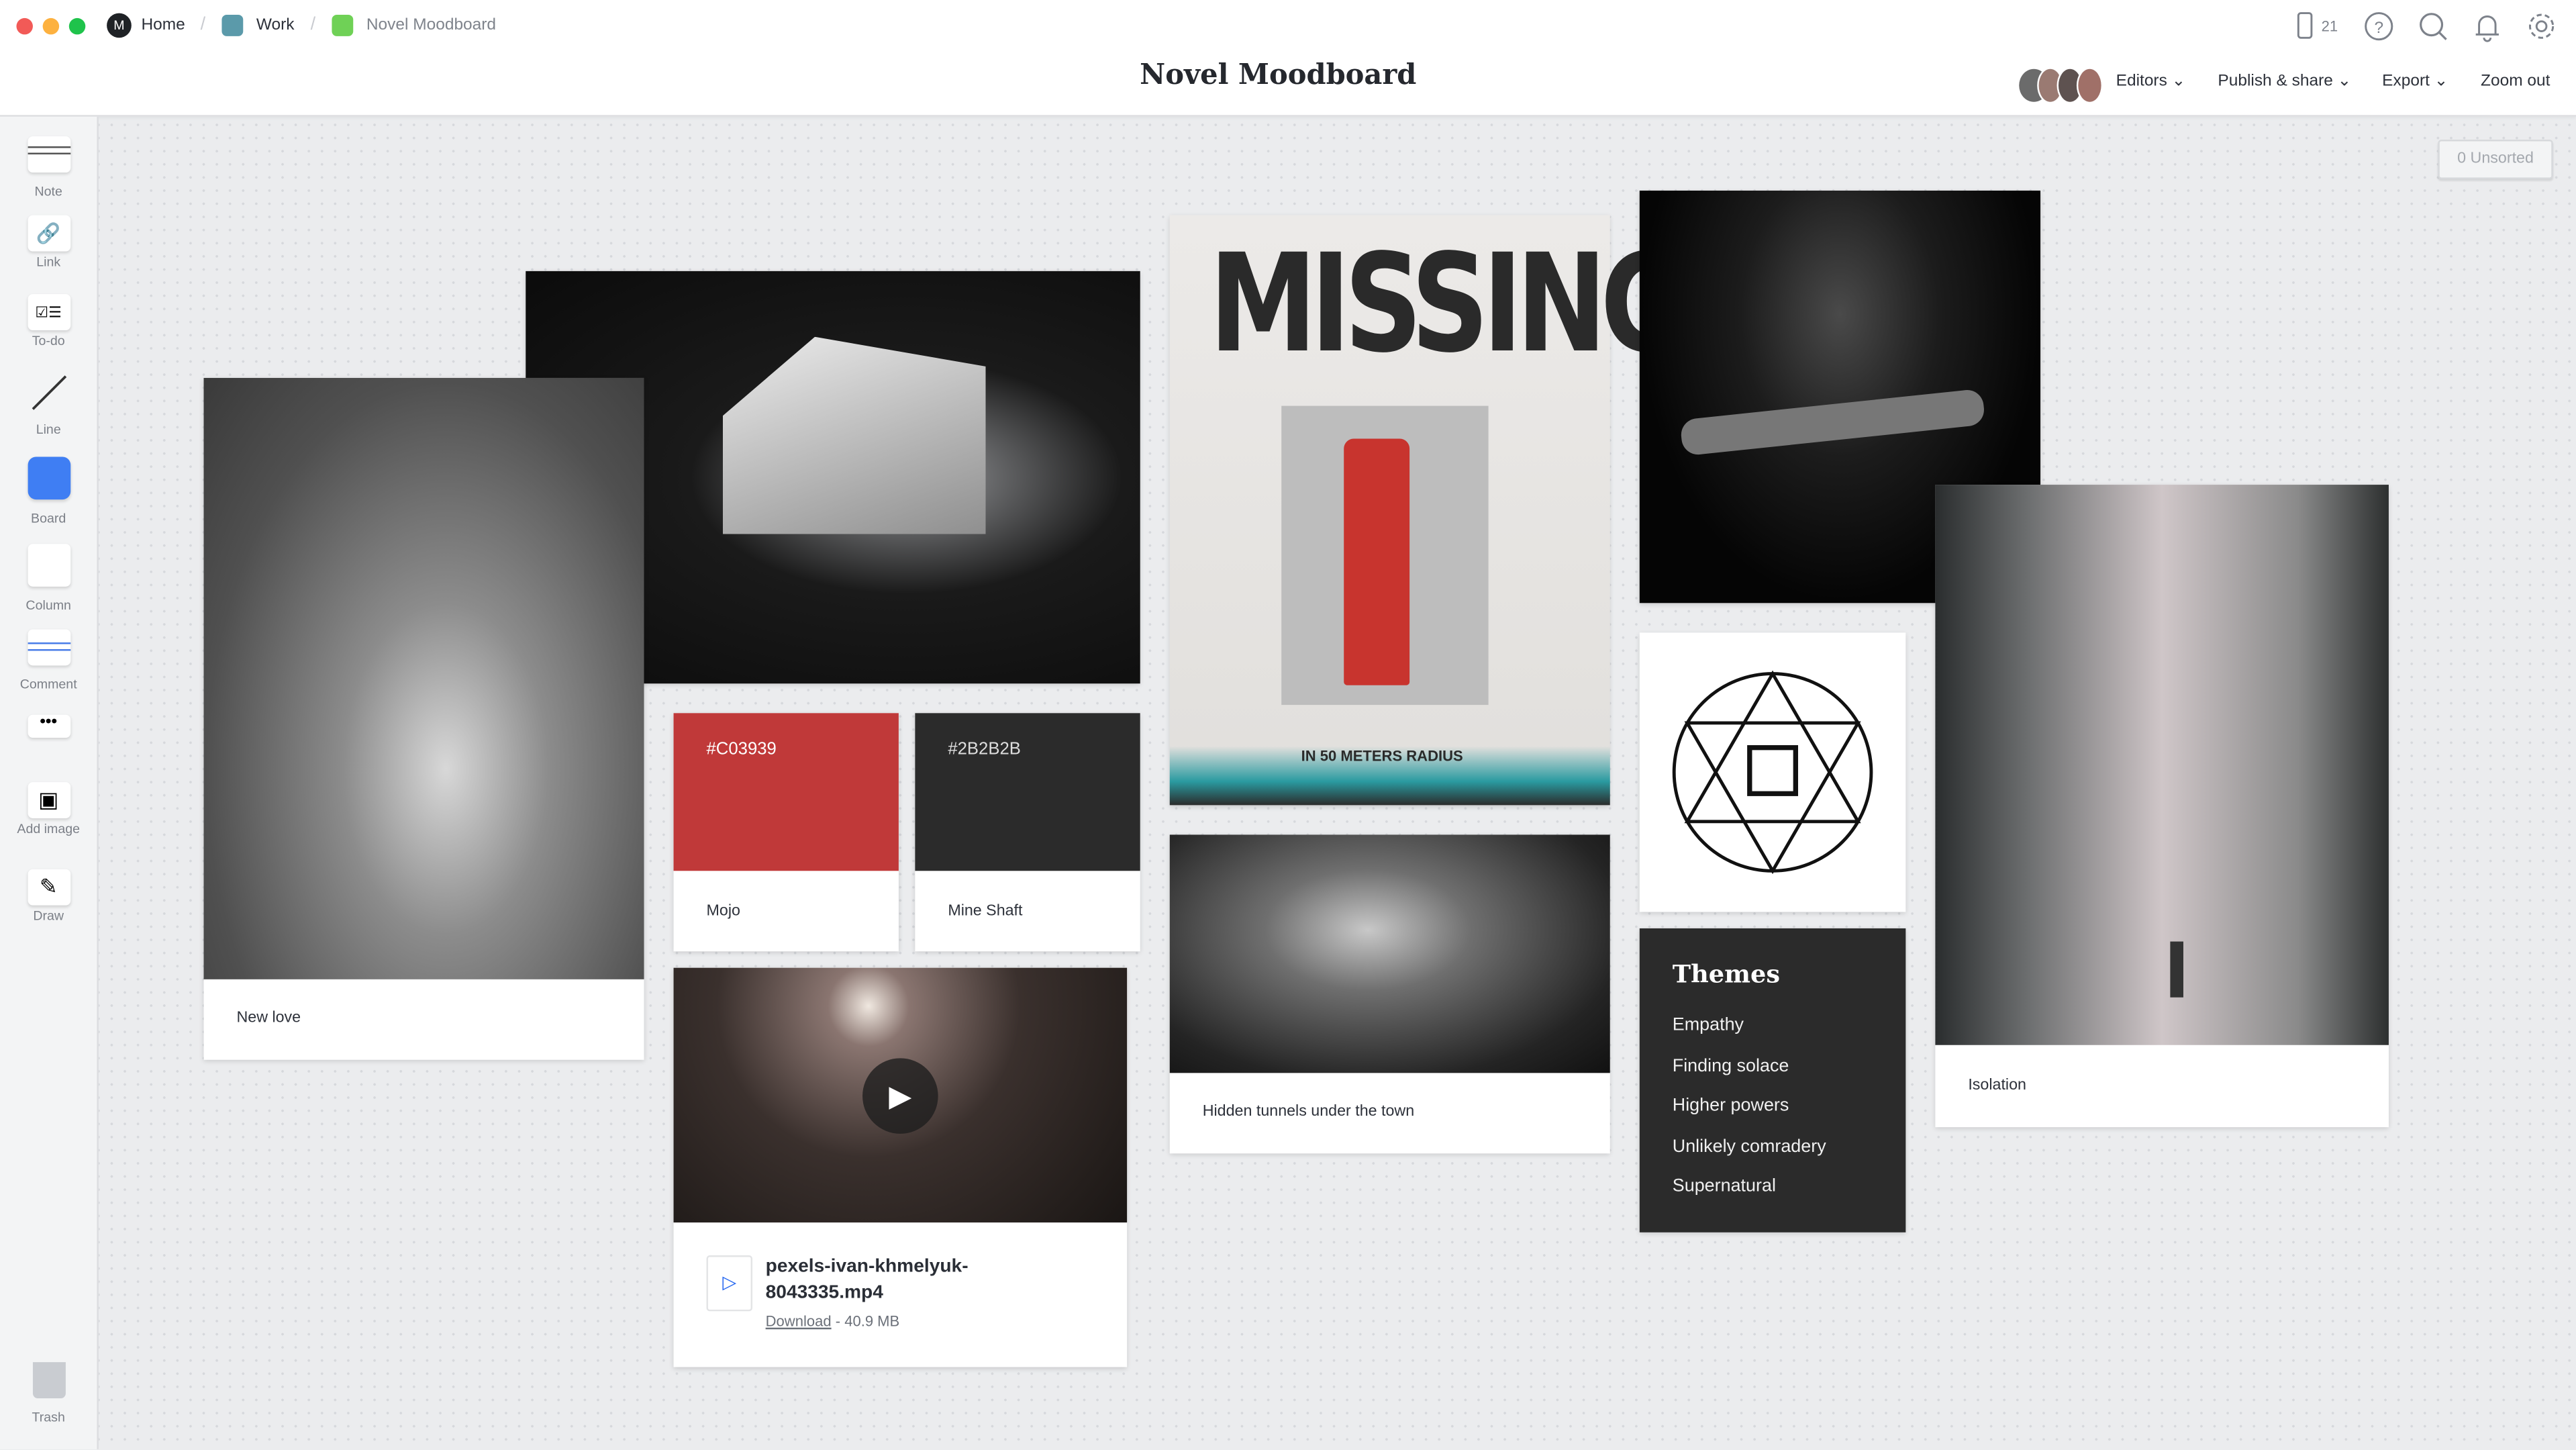  I want to click on trash-icon, so click(48, 1380).